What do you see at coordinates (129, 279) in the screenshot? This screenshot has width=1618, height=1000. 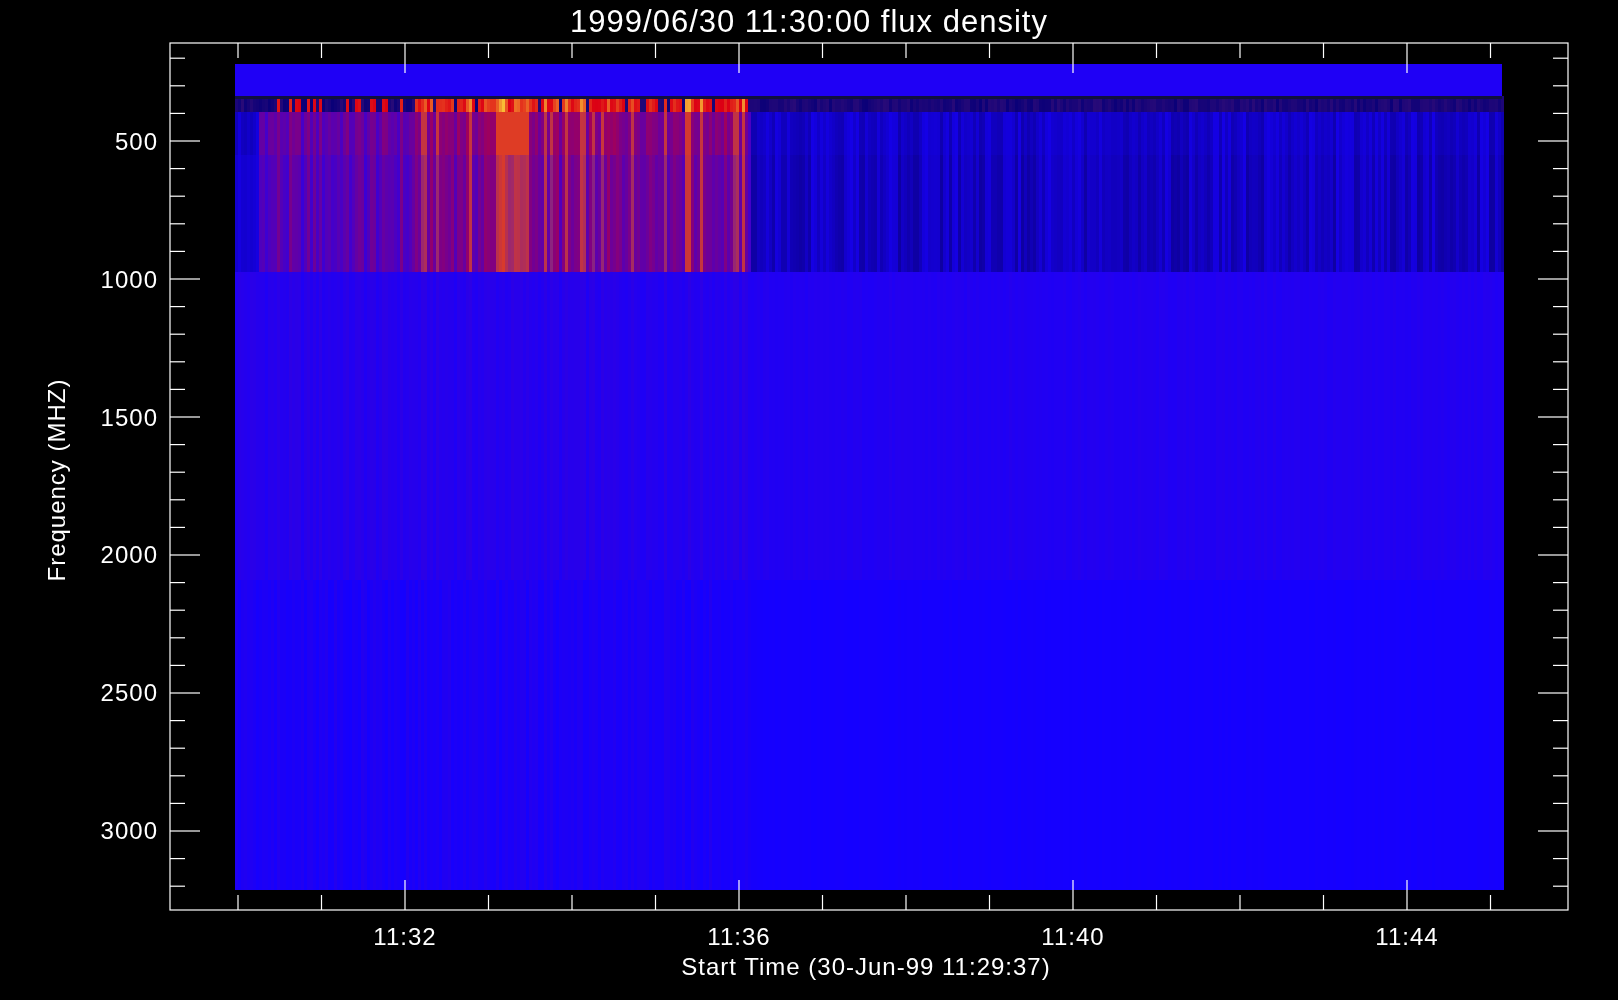 I see `tick-label: 1000` at bounding box center [129, 279].